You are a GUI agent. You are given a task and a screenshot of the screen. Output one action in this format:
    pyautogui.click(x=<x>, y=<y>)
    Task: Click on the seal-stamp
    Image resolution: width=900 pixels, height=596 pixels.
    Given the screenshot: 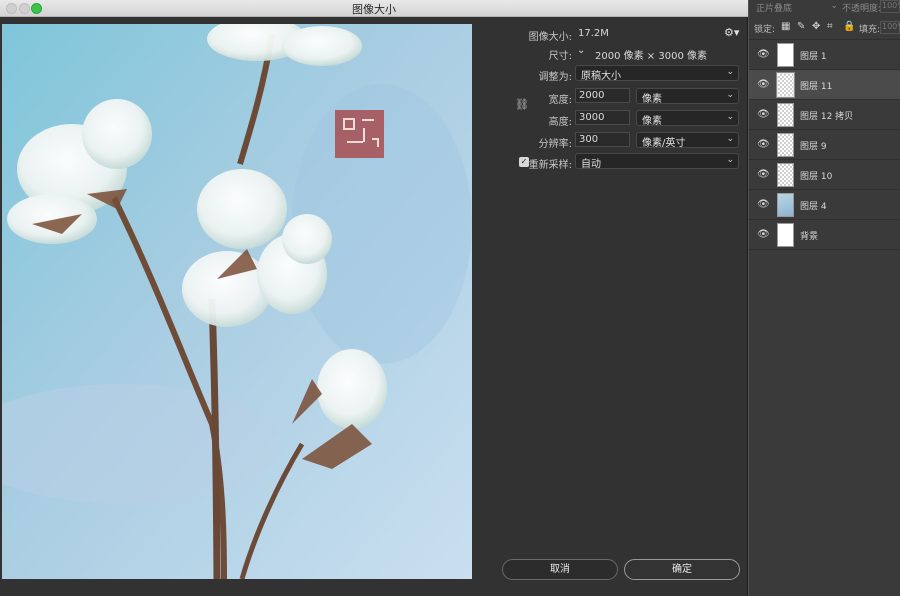 What is the action you would take?
    pyautogui.click(x=359, y=134)
    